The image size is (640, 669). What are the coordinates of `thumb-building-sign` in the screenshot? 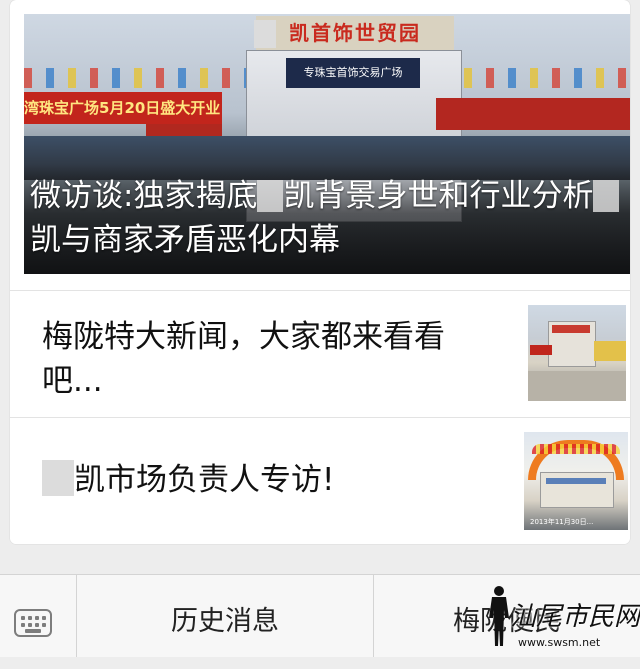 It's located at (571, 329).